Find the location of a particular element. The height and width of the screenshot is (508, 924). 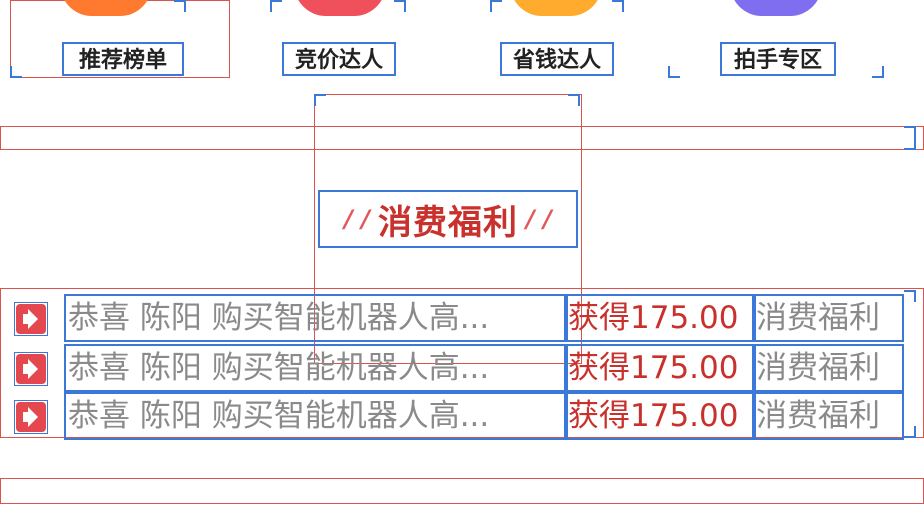

nav-grid-label: 省钱达人 is located at coordinates (557, 59).